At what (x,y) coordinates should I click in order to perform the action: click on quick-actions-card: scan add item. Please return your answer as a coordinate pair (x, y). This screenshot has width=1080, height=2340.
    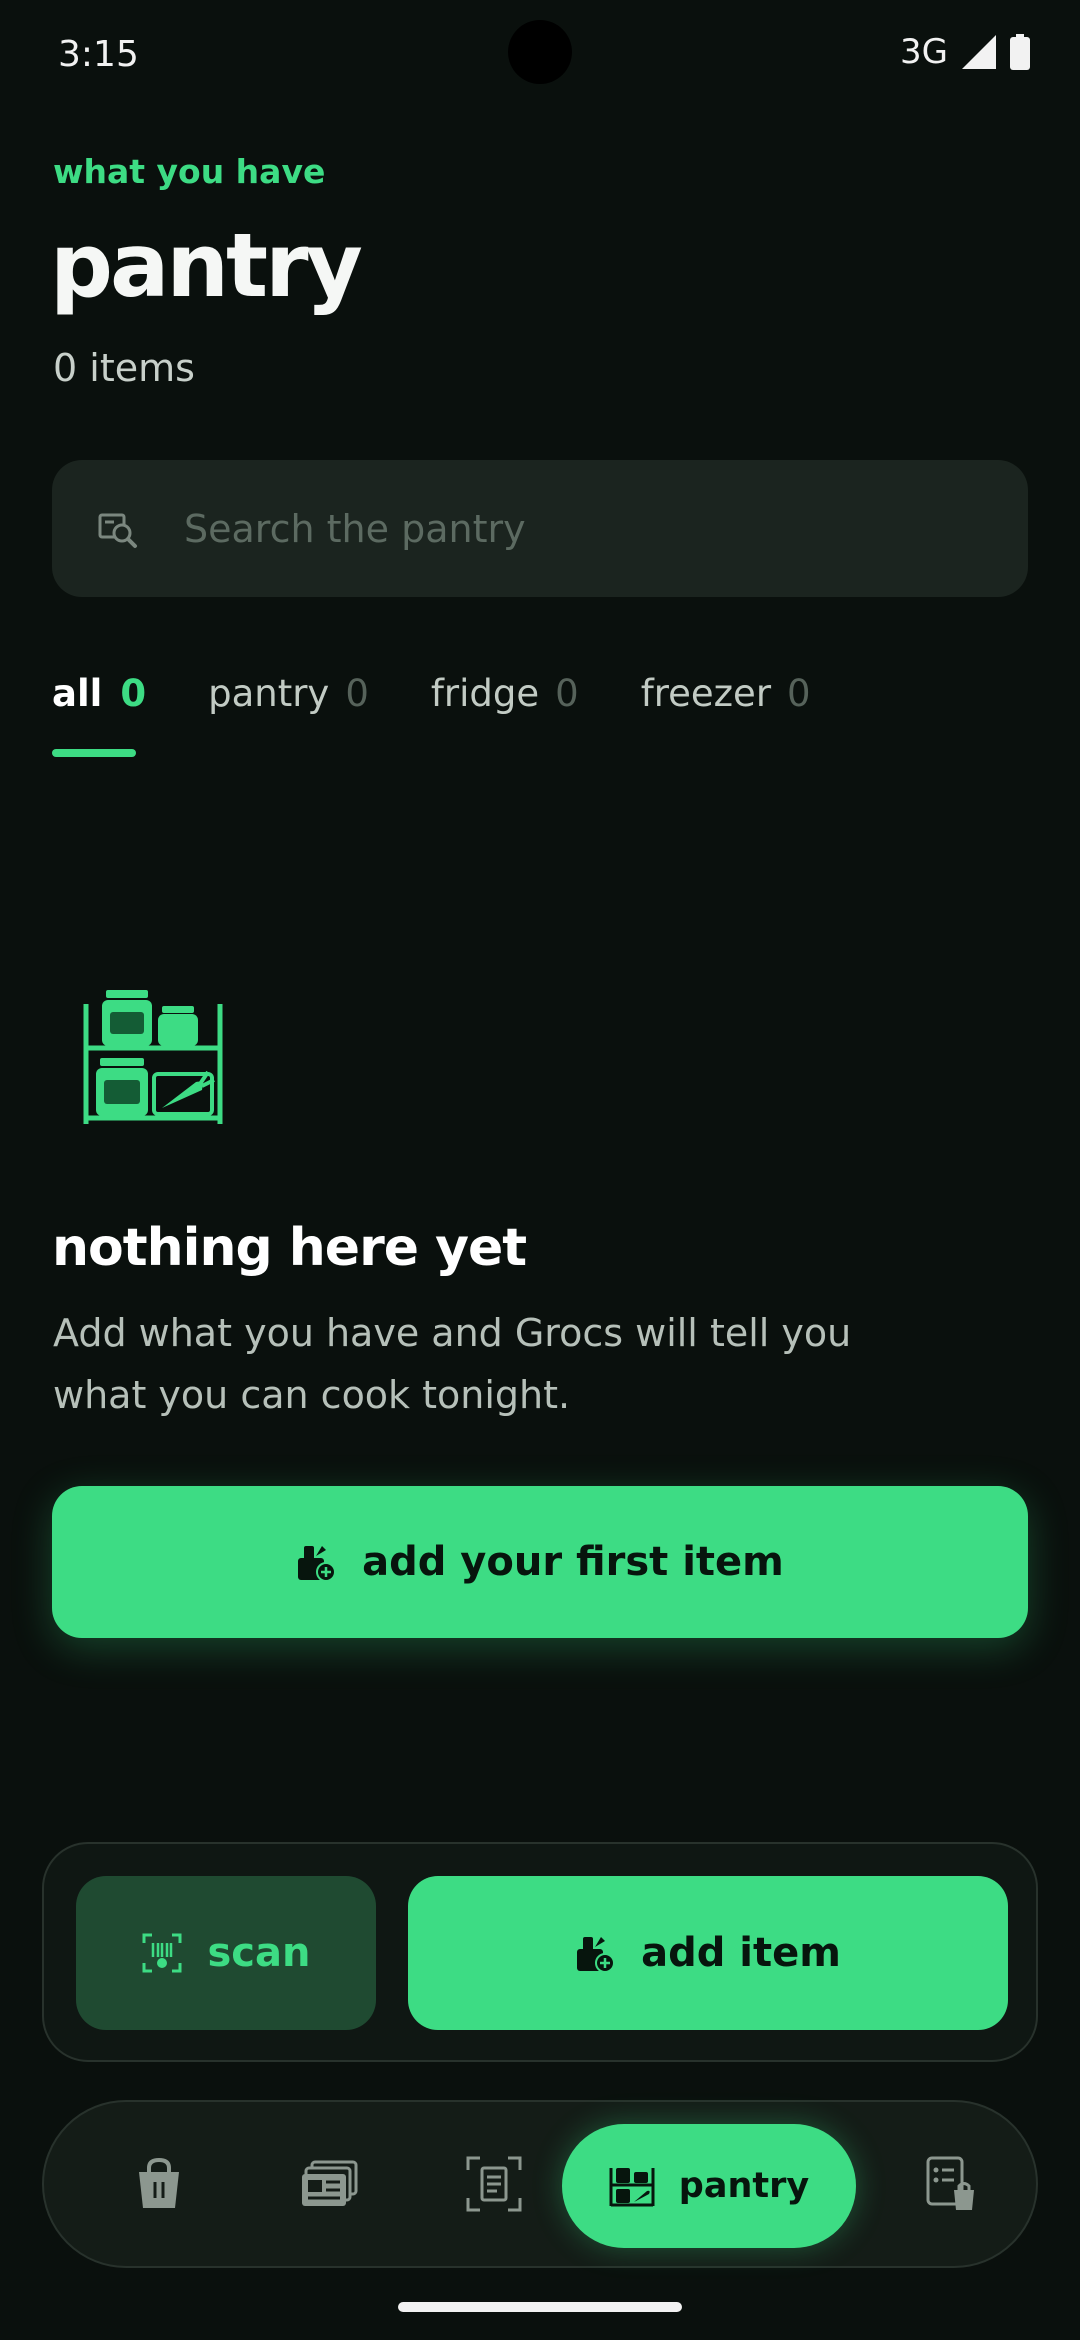
    Looking at the image, I should click on (540, 1952).